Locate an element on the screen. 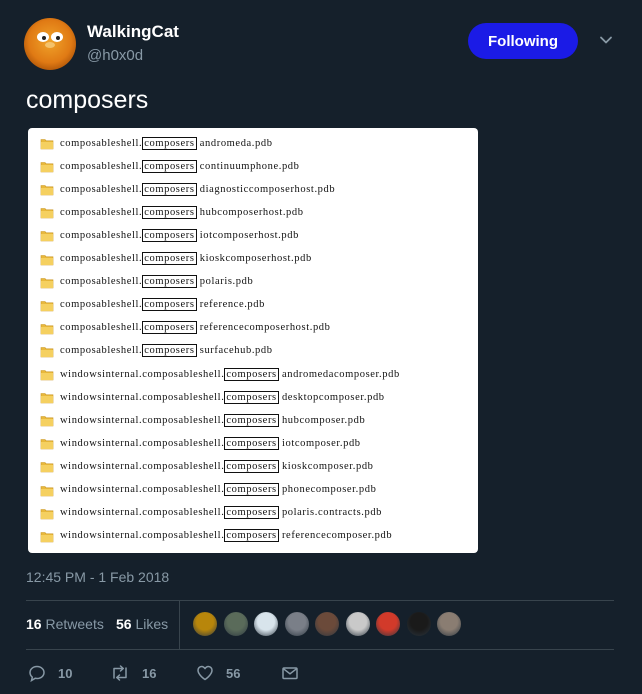 The image size is (642, 694). following-button: Following is located at coordinates (523, 41).